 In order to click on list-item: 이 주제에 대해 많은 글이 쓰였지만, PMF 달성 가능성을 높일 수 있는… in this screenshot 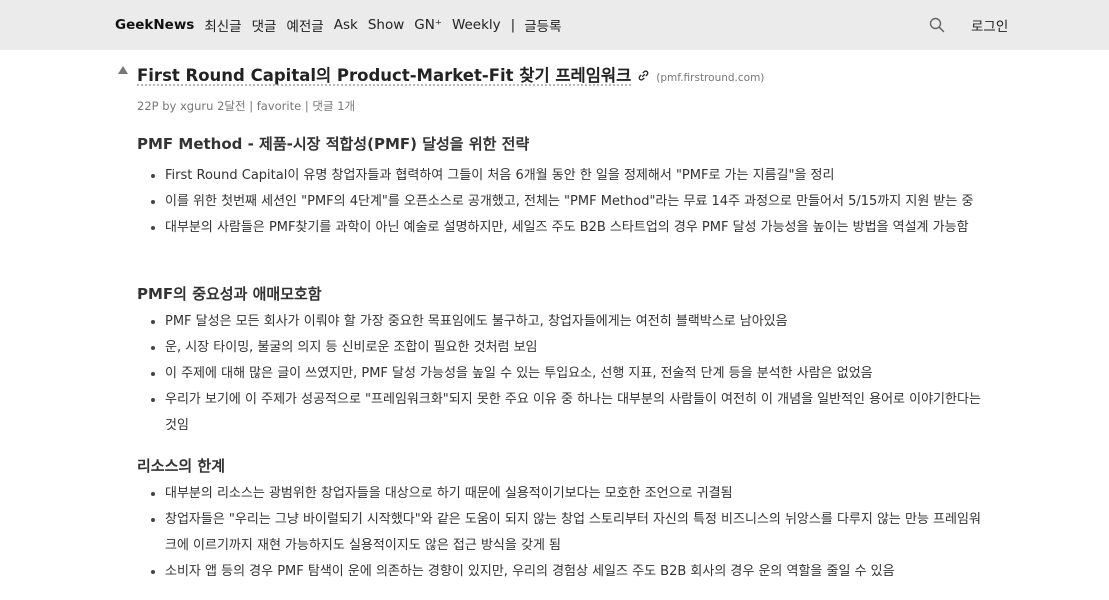, I will do `click(562, 374)`.